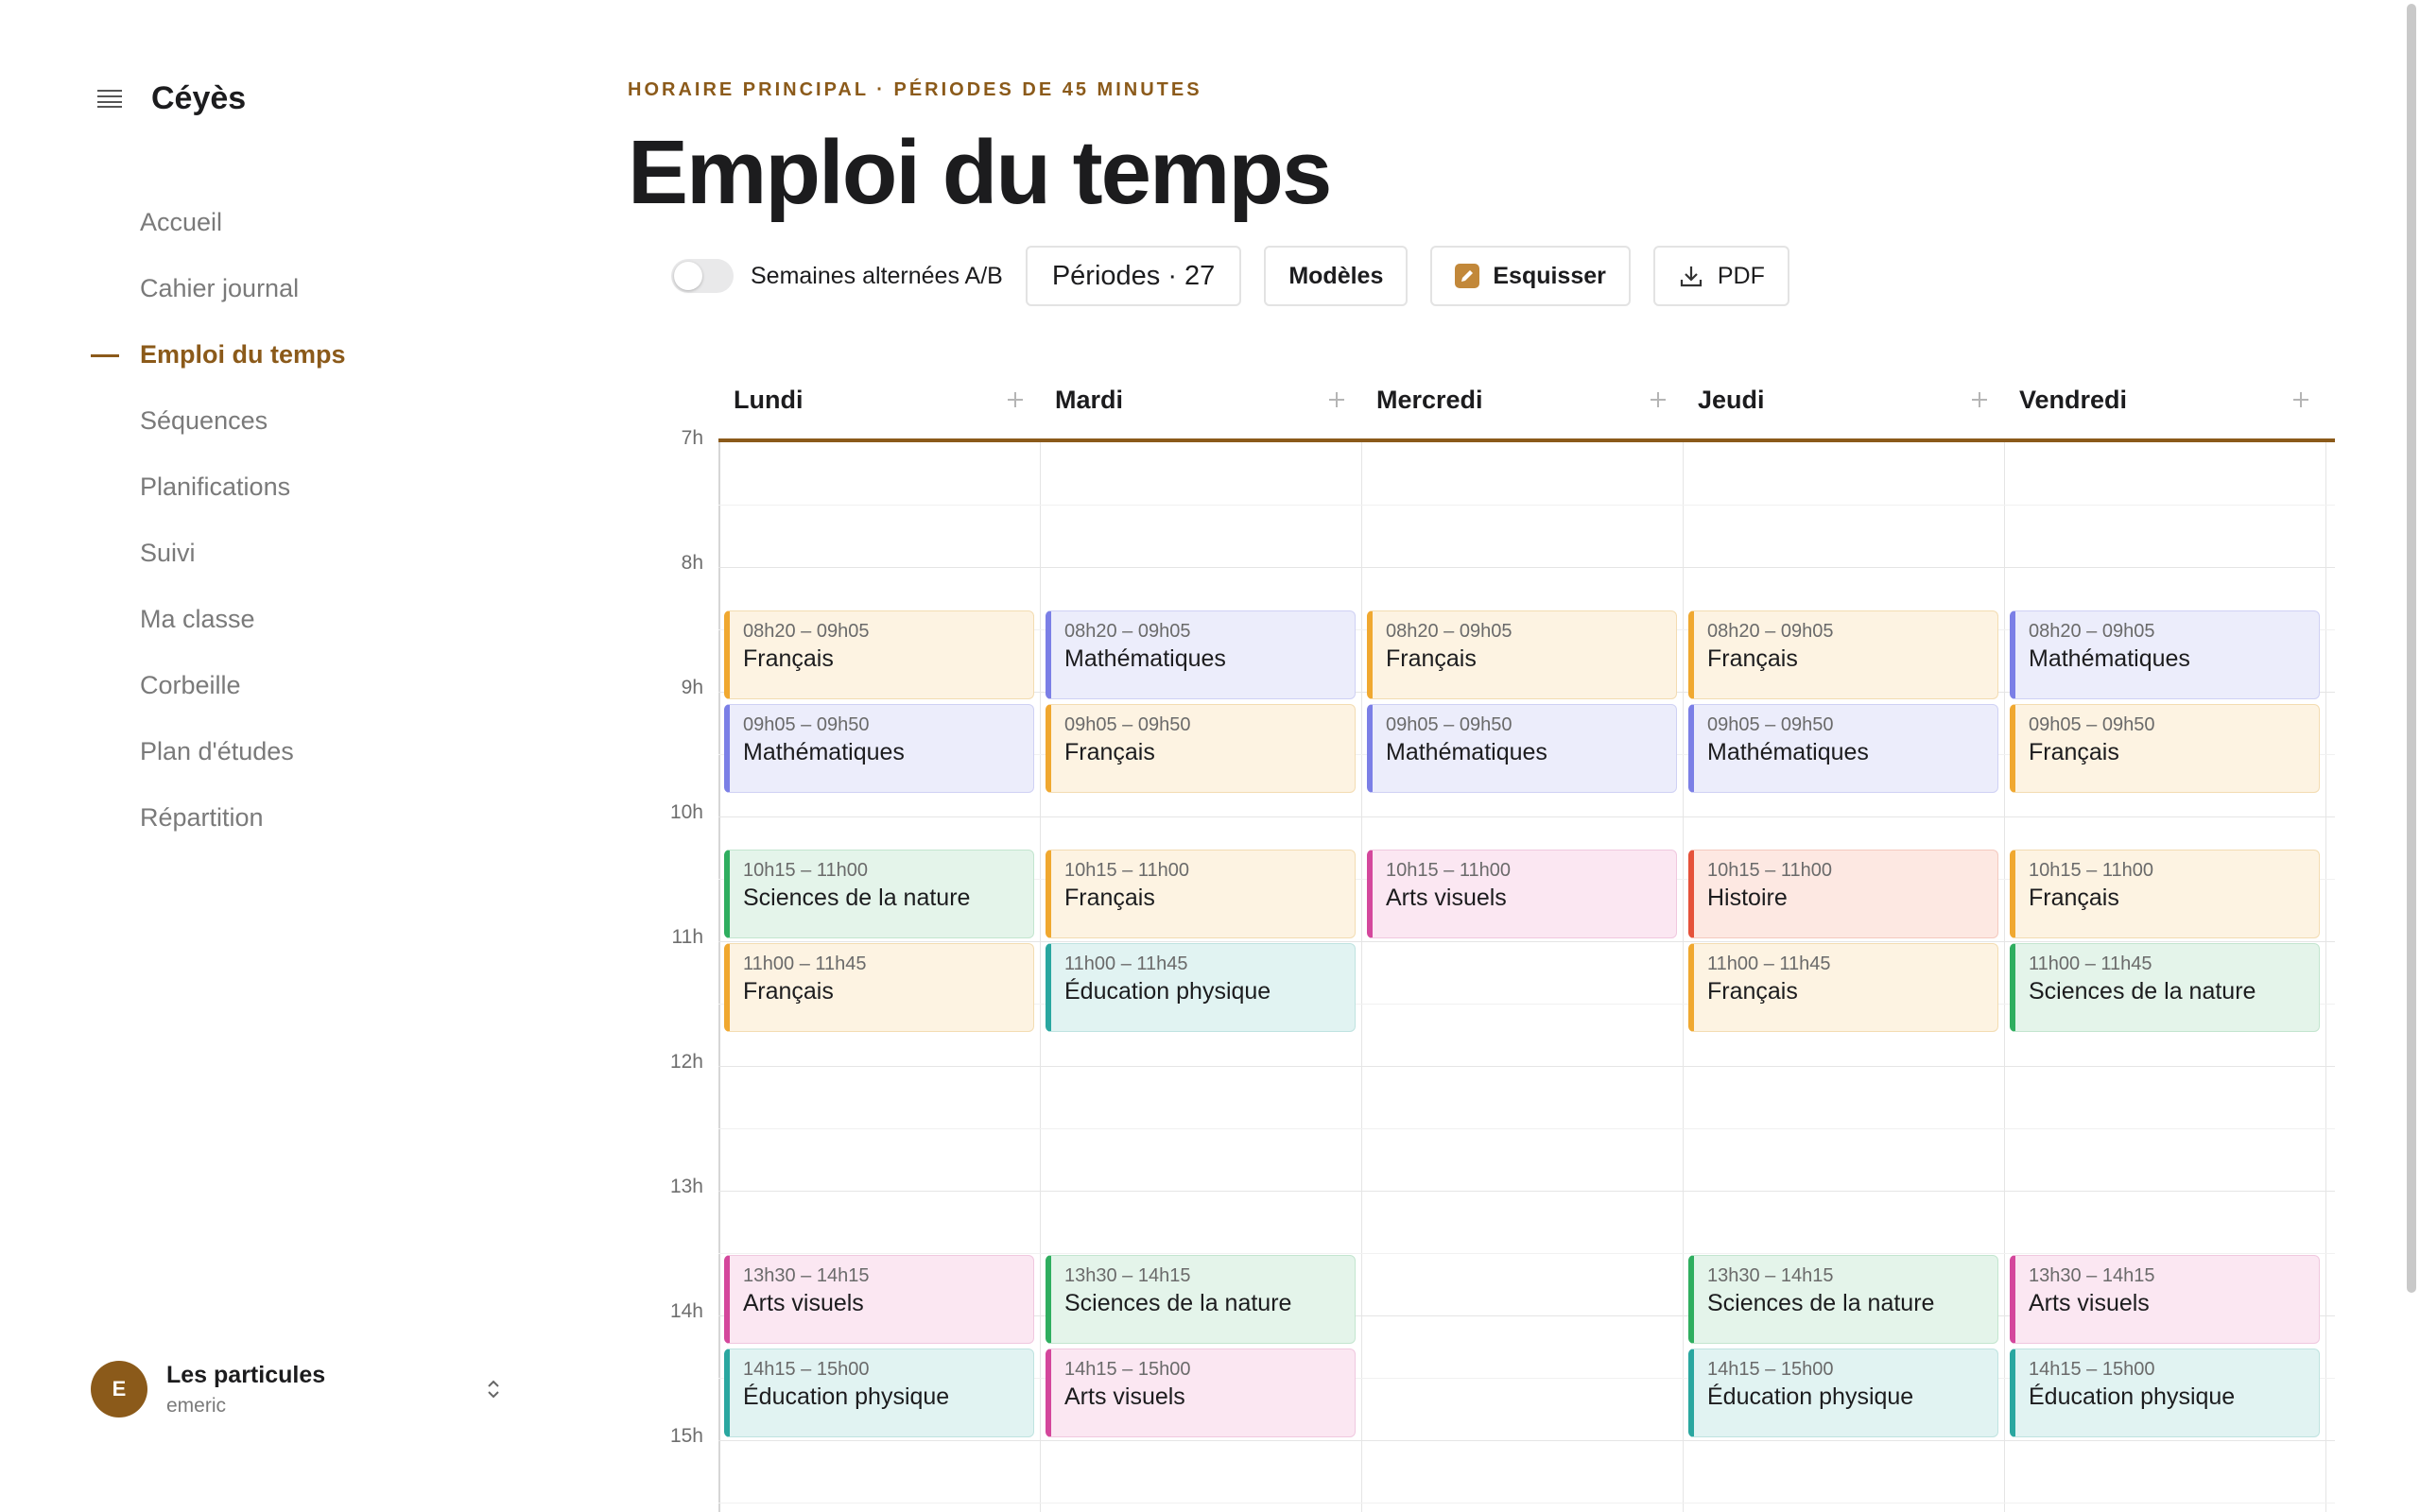  Describe the element at coordinates (980, 172) in the screenshot. I see `page-title: Emploi du temps` at that location.